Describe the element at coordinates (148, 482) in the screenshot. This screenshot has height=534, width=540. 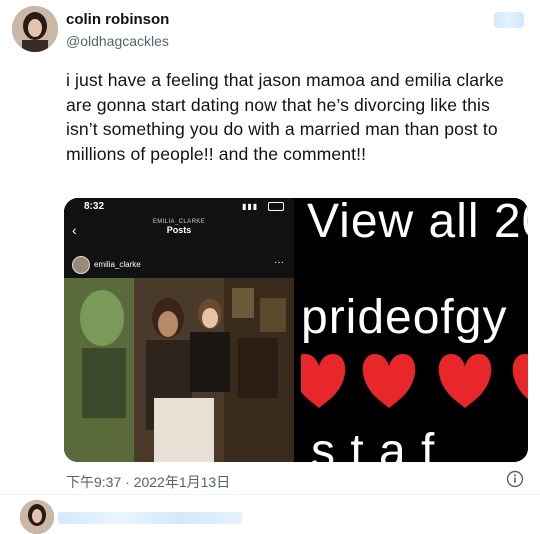
I see `tweet-timestamp: 下午9:37 · 2022年1月13日` at that location.